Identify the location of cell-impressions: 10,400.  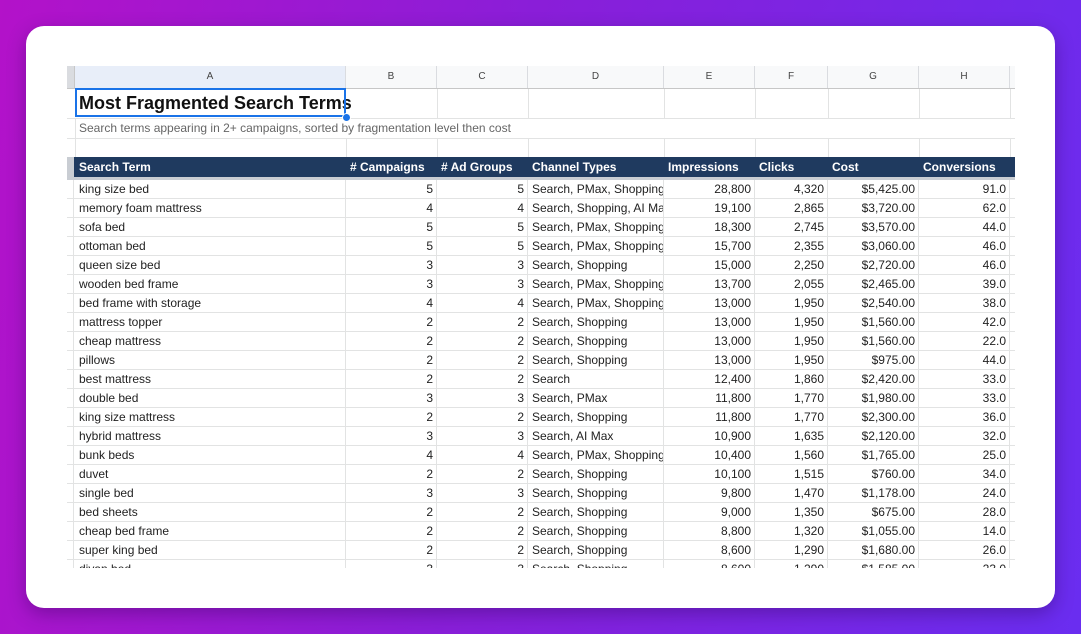
(709, 455).